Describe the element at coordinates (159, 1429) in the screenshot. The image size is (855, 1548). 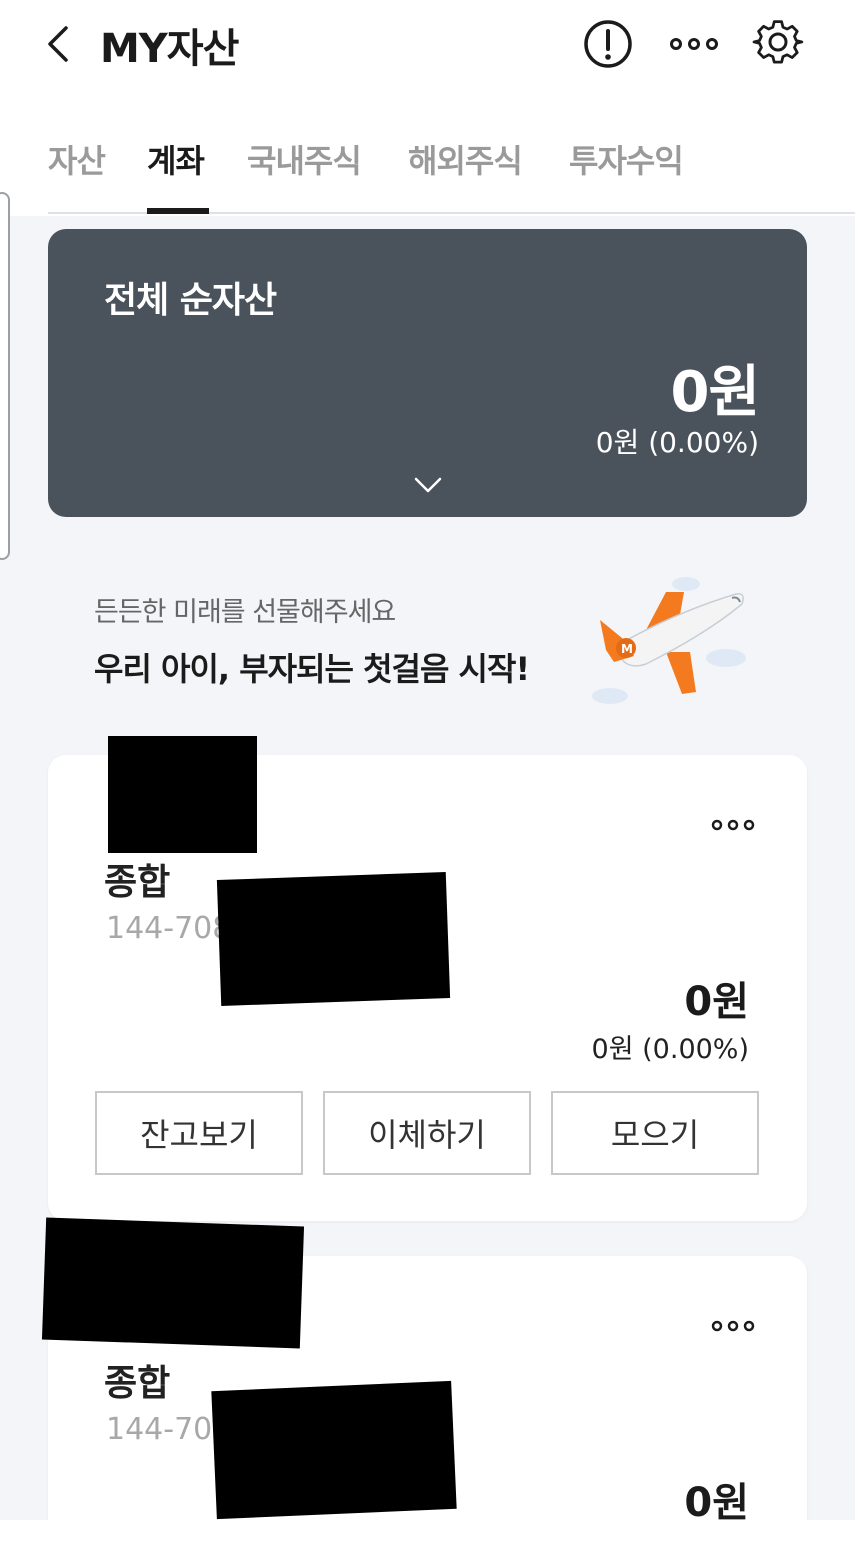
I see `account-number: 144-70` at that location.